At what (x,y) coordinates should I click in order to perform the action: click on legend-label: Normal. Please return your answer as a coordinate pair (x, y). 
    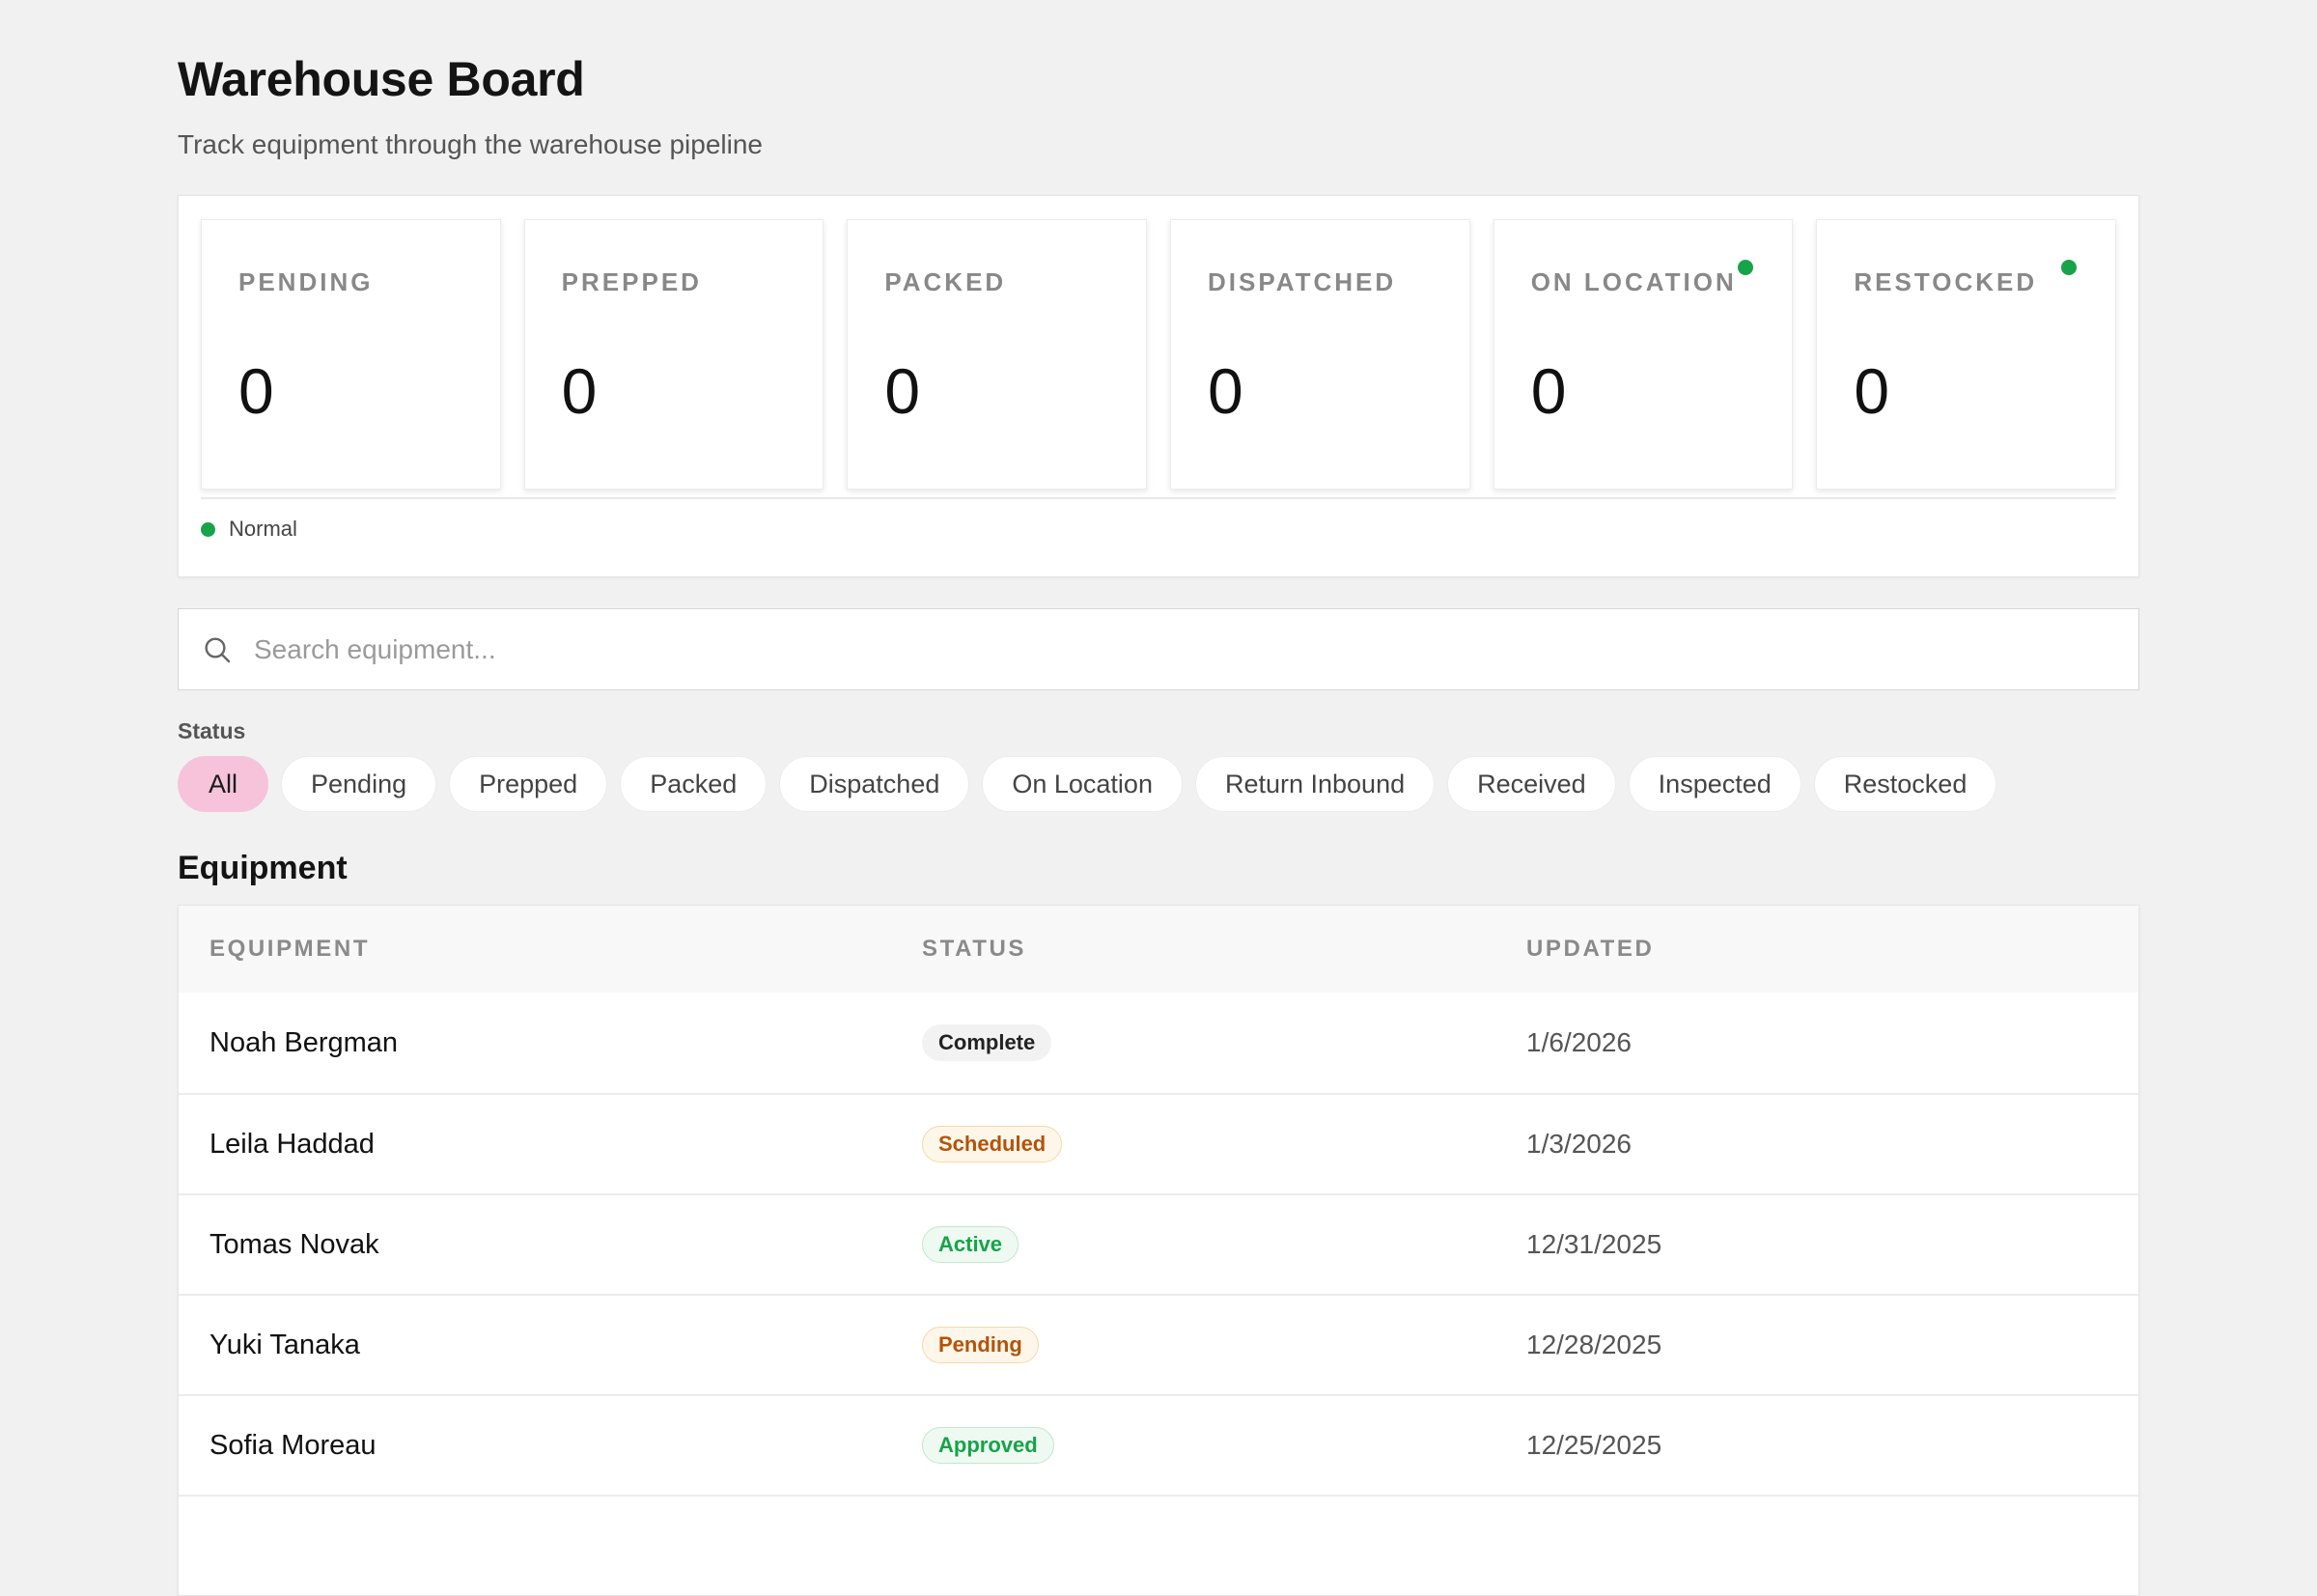
    Looking at the image, I should click on (263, 529).